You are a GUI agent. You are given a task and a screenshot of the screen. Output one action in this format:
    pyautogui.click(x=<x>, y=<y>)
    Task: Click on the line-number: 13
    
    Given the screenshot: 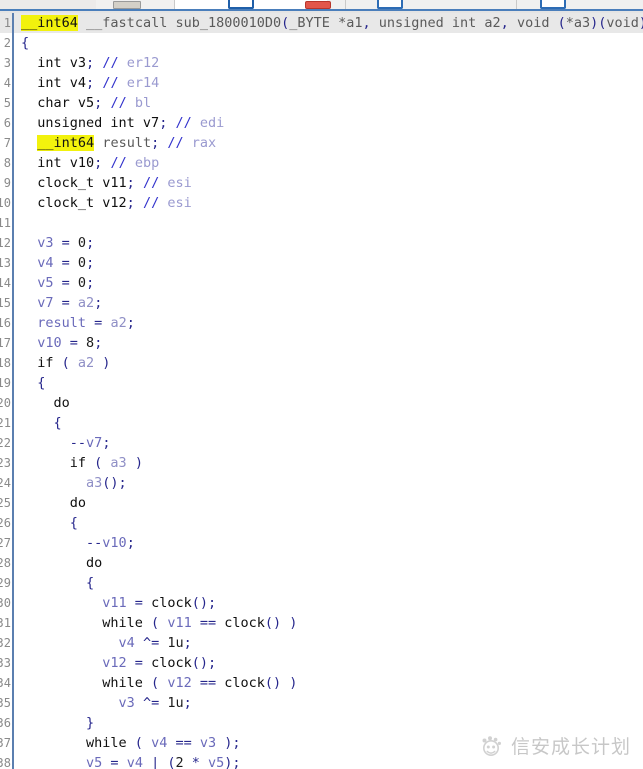 What is the action you would take?
    pyautogui.click(x=6, y=263)
    